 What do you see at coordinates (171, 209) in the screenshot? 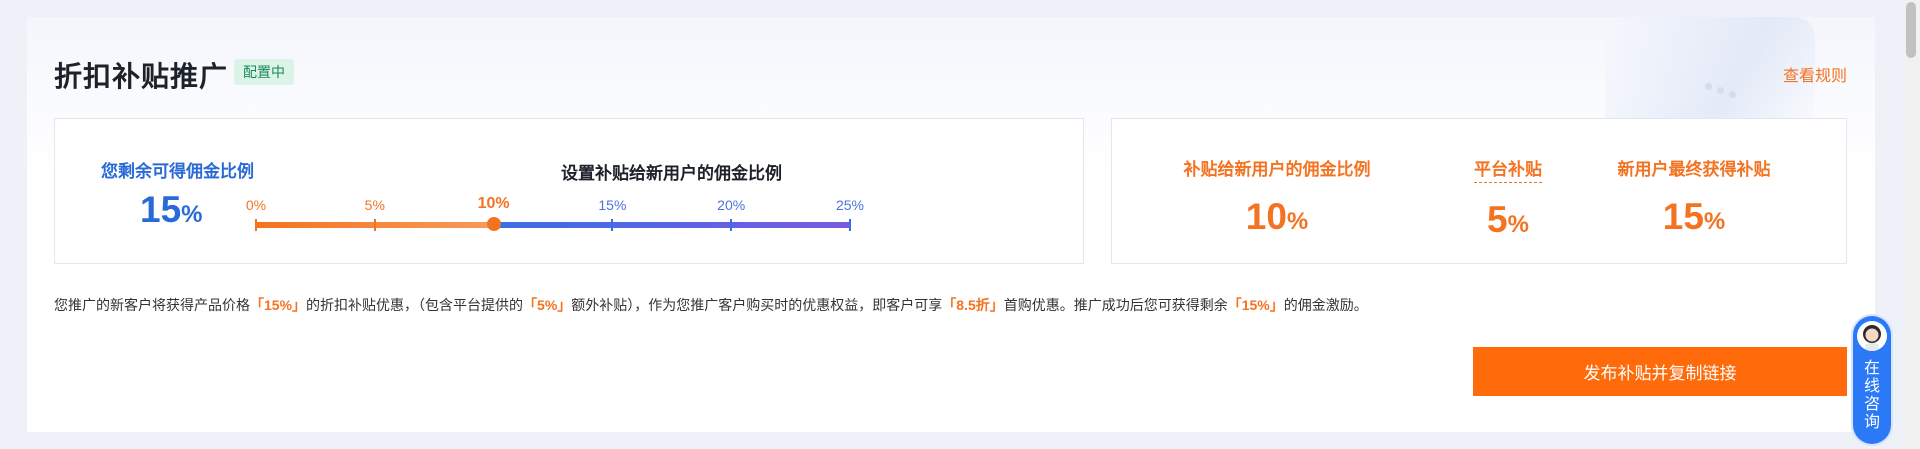
I see `remaining-commission-value: 15%` at bounding box center [171, 209].